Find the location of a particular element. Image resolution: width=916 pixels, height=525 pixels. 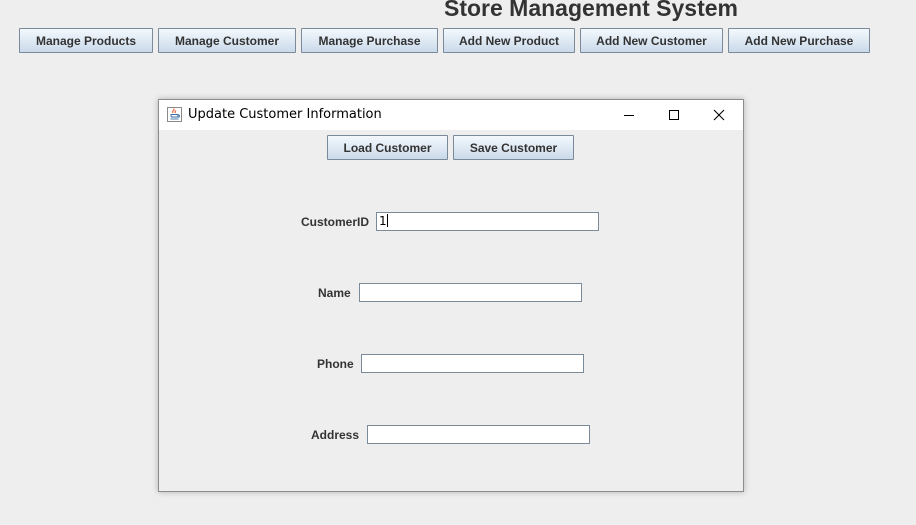

customer-id-label: CustomerID is located at coordinates (335, 222).